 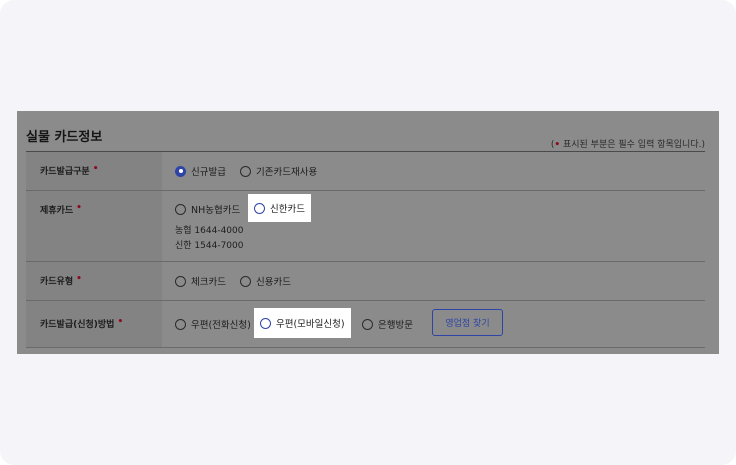 I want to click on issue-type-label-text: 카드발급구분, so click(x=65, y=172).